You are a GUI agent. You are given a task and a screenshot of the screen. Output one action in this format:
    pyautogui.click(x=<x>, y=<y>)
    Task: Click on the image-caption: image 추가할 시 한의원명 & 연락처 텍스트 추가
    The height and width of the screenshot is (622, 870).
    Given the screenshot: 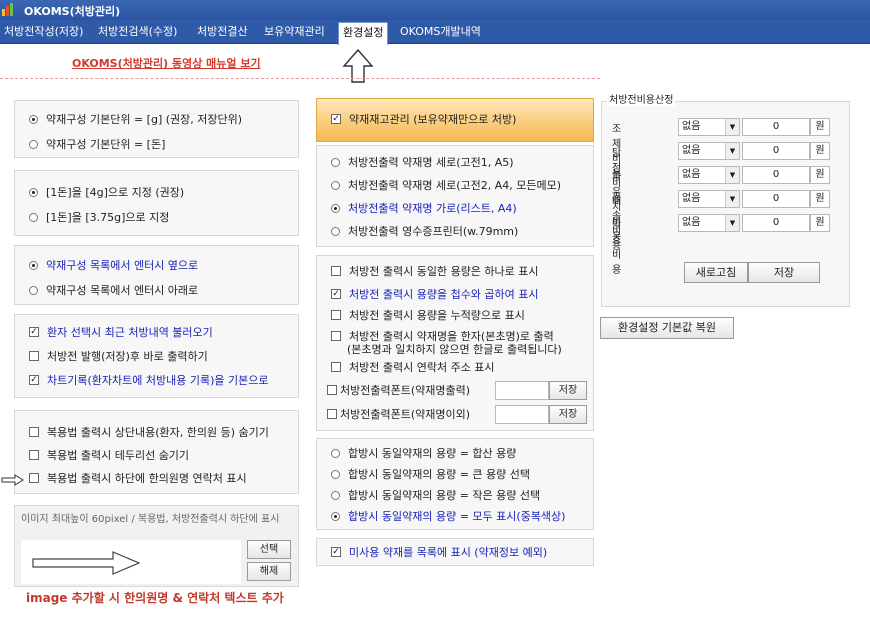 What is the action you would take?
    pyautogui.click(x=155, y=598)
    